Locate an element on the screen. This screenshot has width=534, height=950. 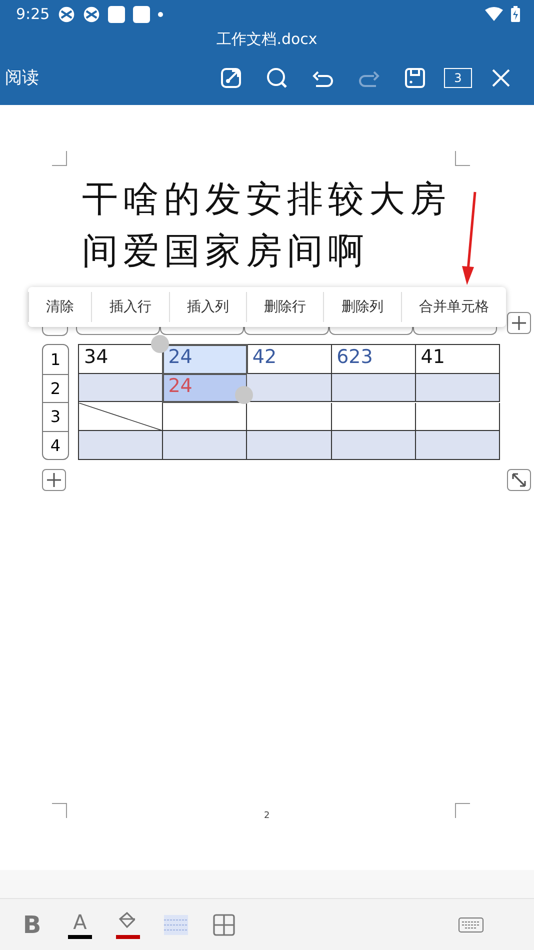
page-number: 2 is located at coordinates (267, 816).